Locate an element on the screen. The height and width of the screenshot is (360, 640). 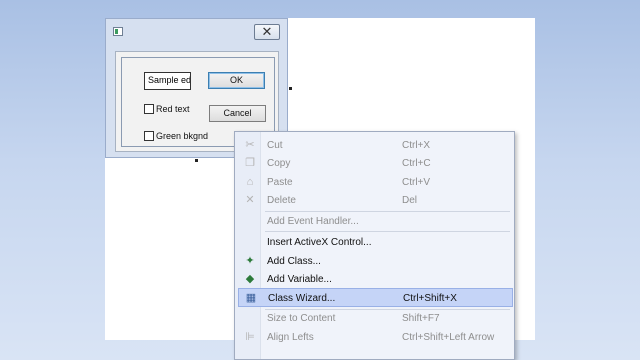
menu-item-shortcut: Ctrl+Shift+Left Arrow is located at coordinates (448, 337).